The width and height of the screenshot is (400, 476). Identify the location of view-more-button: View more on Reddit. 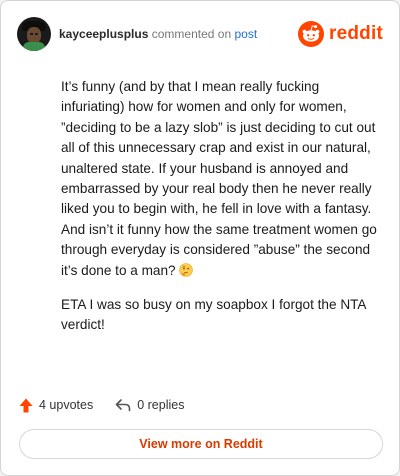
(201, 444).